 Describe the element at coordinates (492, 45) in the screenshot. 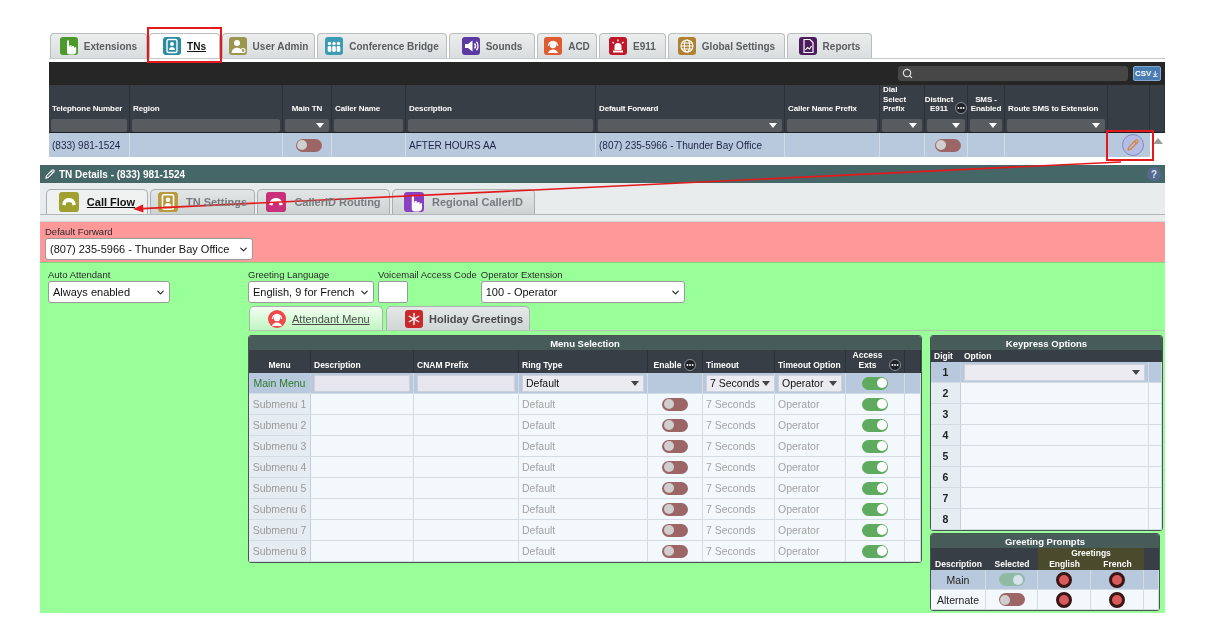

I see `nav-tab: Sounds` at that location.